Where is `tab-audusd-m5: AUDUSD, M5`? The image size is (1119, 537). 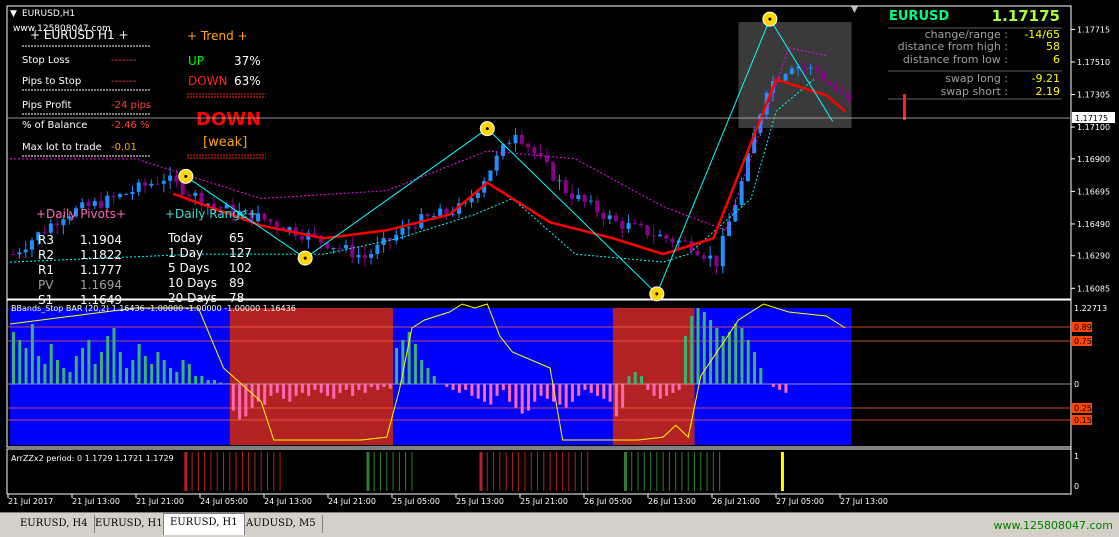 tab-audusd-m5: AUDUSD, M5 is located at coordinates (281, 524).